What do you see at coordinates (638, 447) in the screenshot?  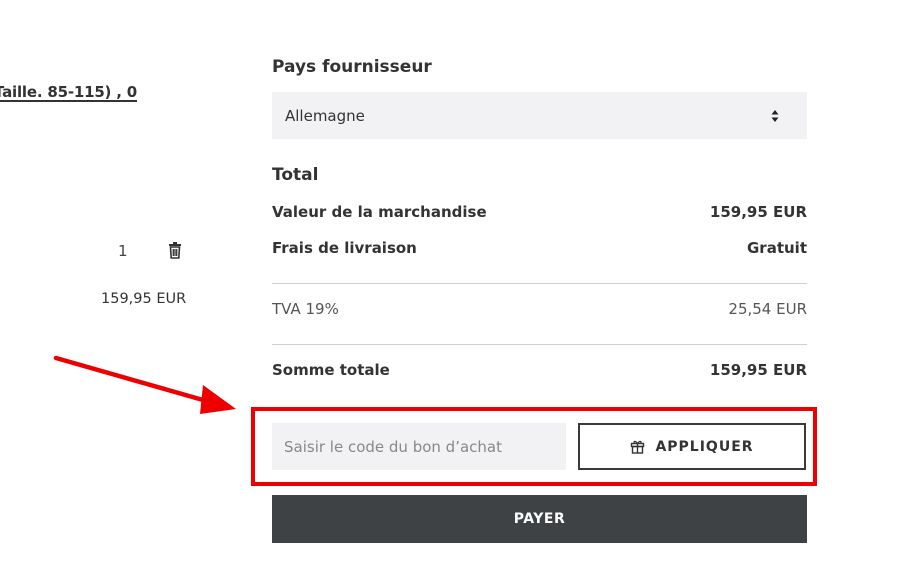 I see `gift-icon` at bounding box center [638, 447].